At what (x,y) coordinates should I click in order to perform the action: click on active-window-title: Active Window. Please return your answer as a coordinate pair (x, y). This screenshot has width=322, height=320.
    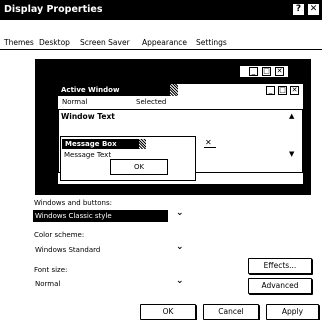
    Looking at the image, I should click on (116, 90).